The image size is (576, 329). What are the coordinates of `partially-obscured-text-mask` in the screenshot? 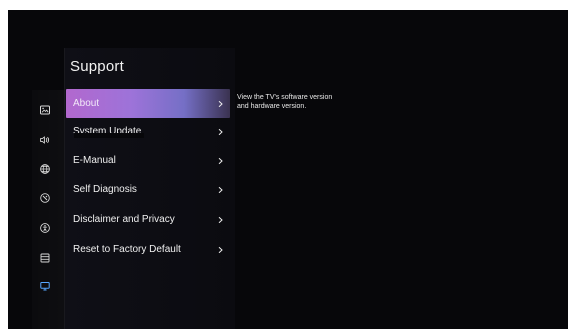 It's located at (109, 135).